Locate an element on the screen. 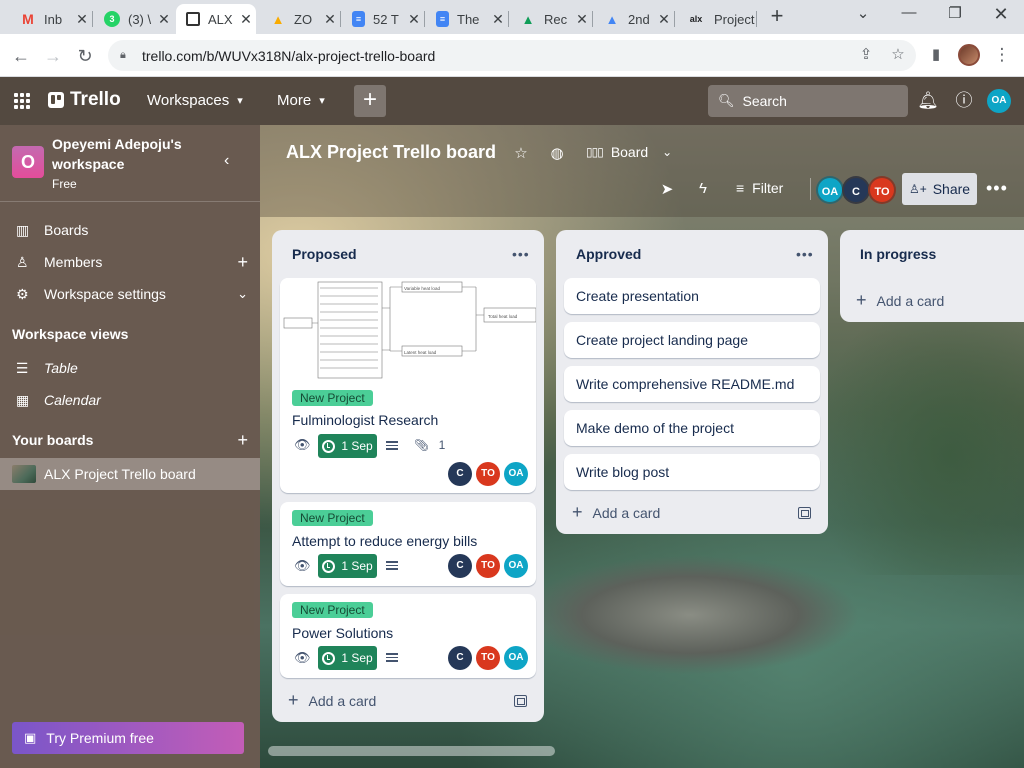  alx-icon: alx is located at coordinates (696, 19).